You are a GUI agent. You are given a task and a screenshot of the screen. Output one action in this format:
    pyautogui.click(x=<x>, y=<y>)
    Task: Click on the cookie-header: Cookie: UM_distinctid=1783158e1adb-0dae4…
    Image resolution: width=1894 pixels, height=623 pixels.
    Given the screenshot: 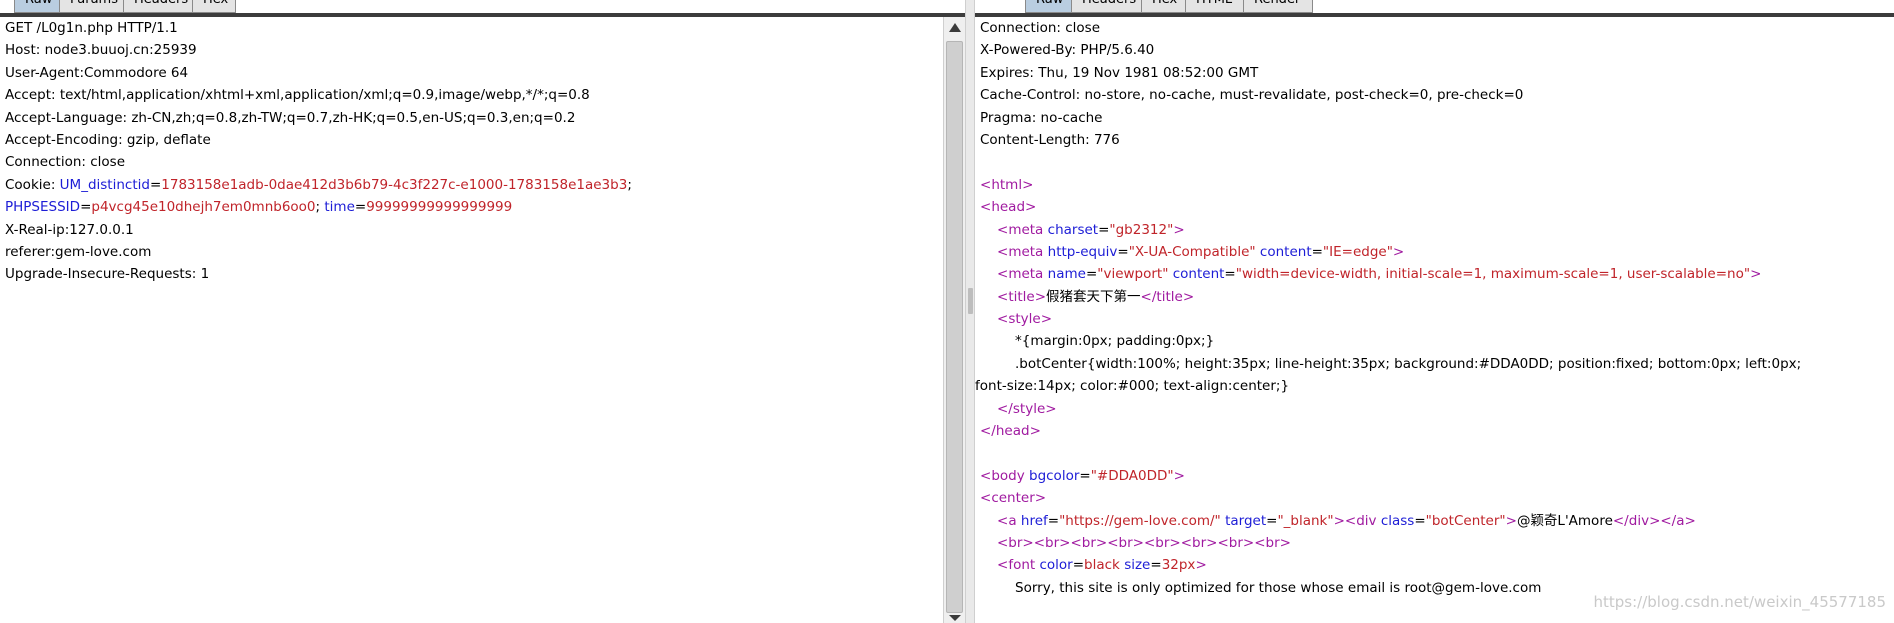 What is the action you would take?
    pyautogui.click(x=471, y=185)
    